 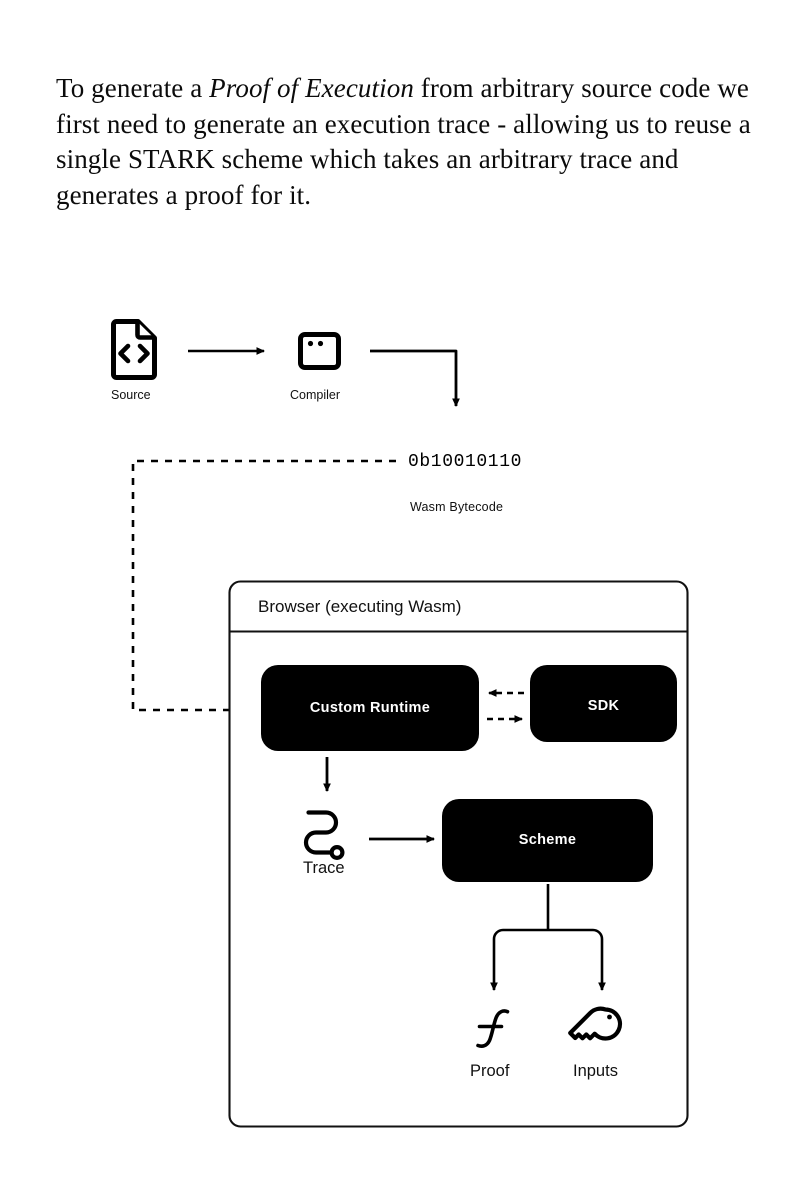 I want to click on branch-scheme-to-outputs, so click(x=548, y=938).